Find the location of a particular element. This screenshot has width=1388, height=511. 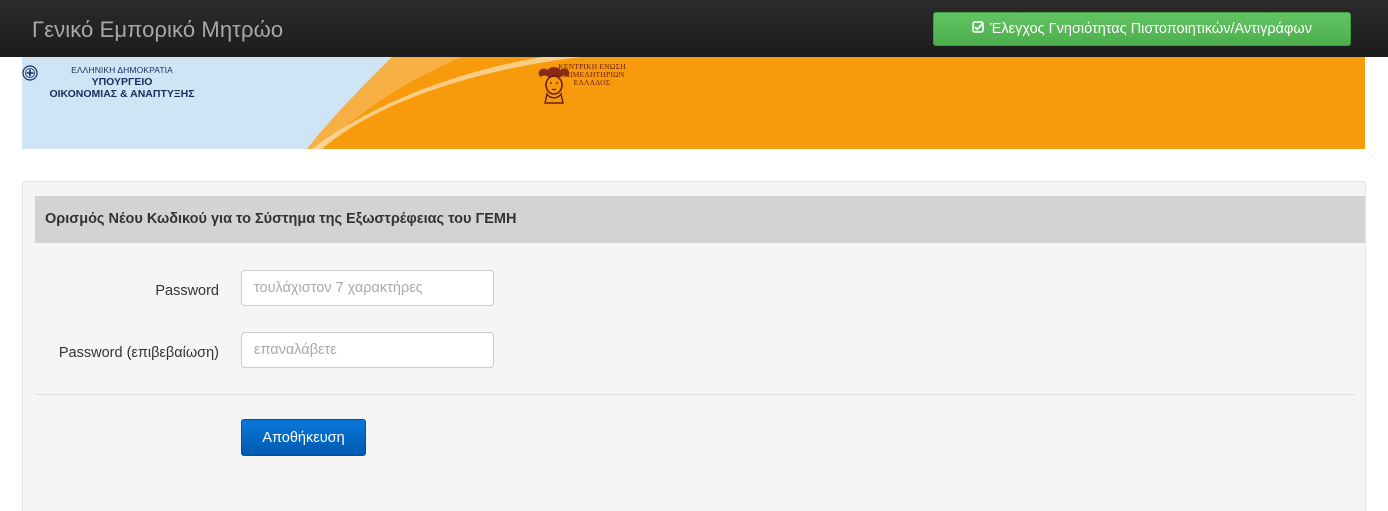

ministry-line-3: ΟΙΚΟΝΟΜΙΑΣ & ΑΝΑΠΤΥΞΗΣ is located at coordinates (122, 94).